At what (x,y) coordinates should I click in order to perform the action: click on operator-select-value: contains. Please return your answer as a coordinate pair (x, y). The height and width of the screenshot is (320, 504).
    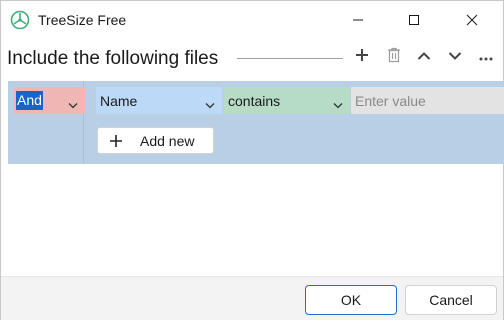
    Looking at the image, I should click on (254, 100).